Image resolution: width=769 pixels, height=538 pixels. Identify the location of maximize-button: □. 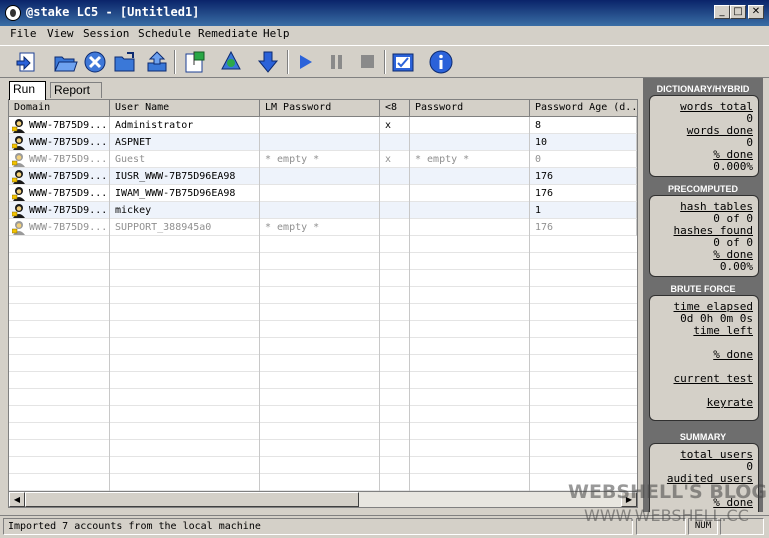
(738, 12).